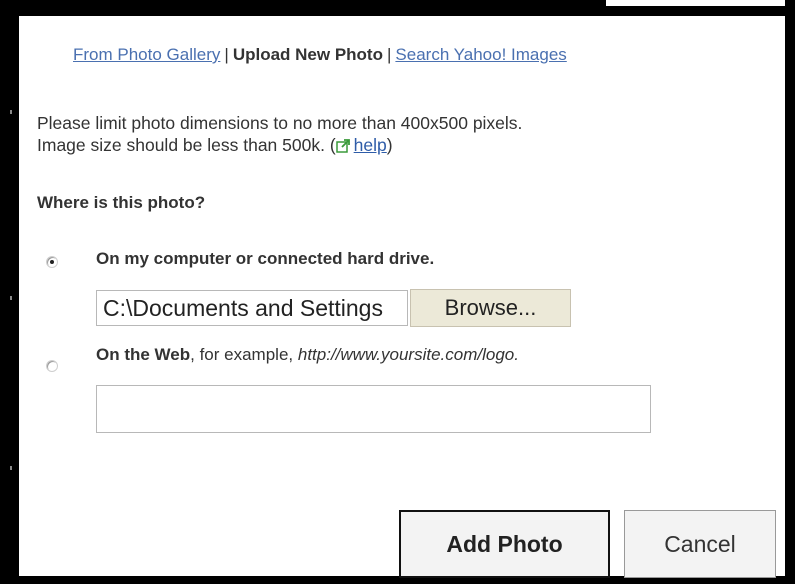 Image resolution: width=795 pixels, height=584 pixels. Describe the element at coordinates (408, 354) in the screenshot. I see `option-label-web-example: http://www.yoursite.com/logo.` at that location.